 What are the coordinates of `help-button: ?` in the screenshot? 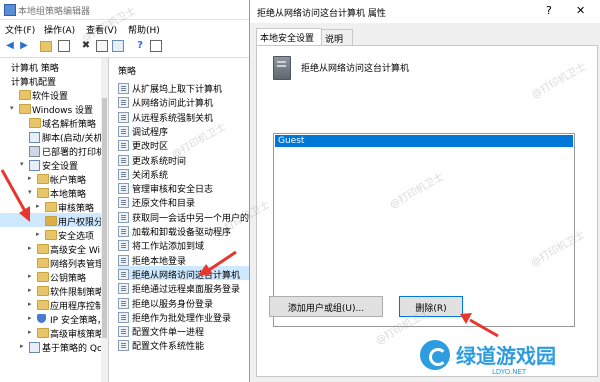 It's located at (549, 10).